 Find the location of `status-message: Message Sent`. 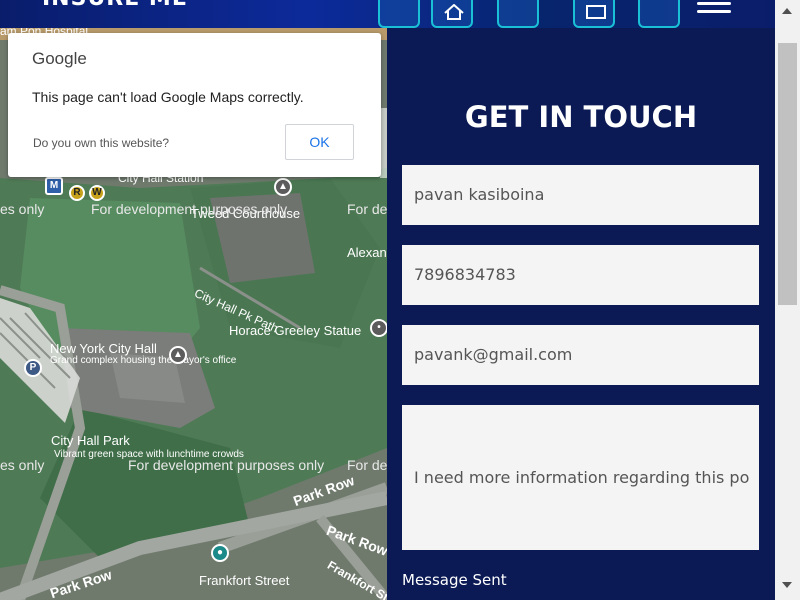

status-message: Message Sent is located at coordinates (454, 580).